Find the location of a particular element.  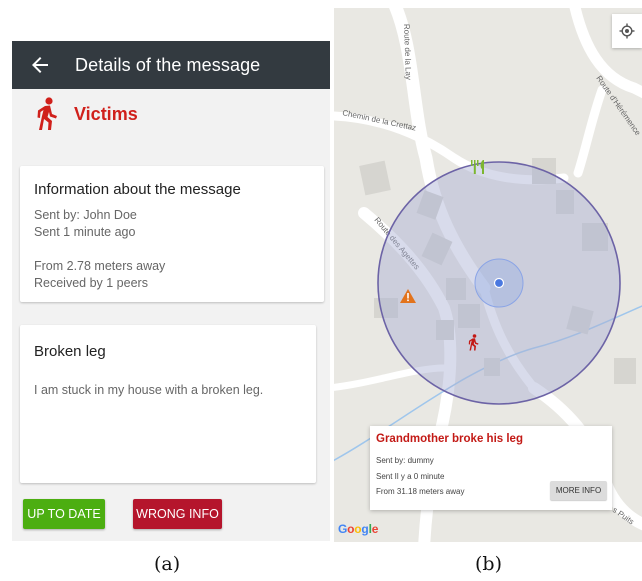

locate-me-button is located at coordinates (627, 31).